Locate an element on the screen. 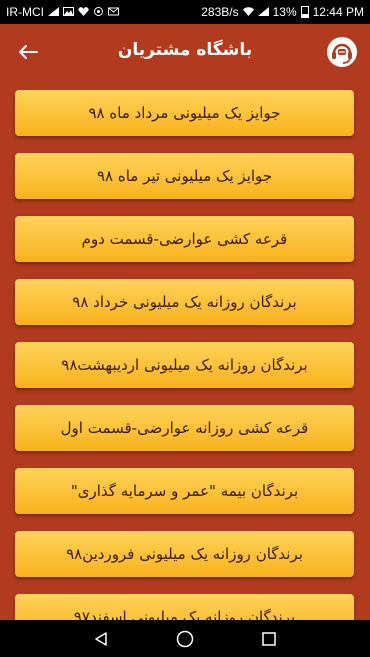  signal-icon is located at coordinates (53, 12).